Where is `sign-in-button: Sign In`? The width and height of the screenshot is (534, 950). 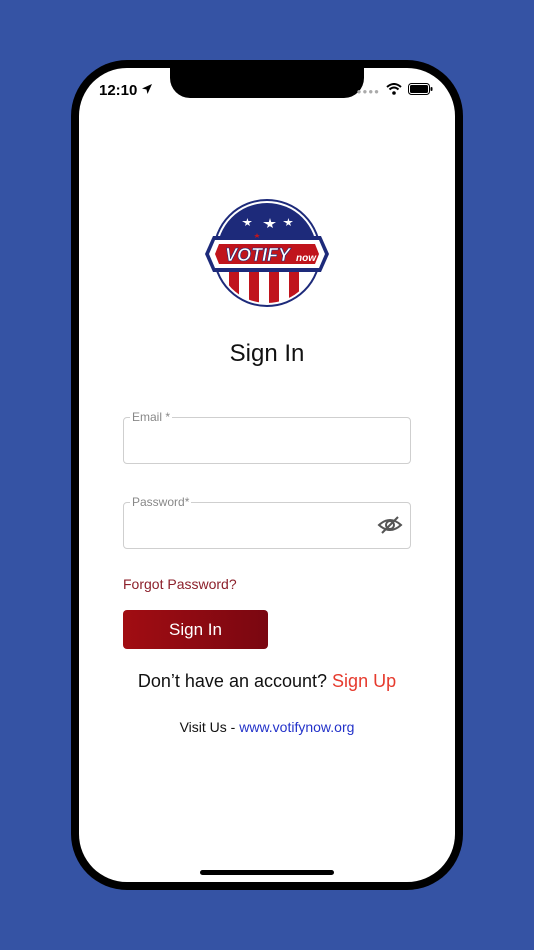 sign-in-button: Sign In is located at coordinates (195, 629).